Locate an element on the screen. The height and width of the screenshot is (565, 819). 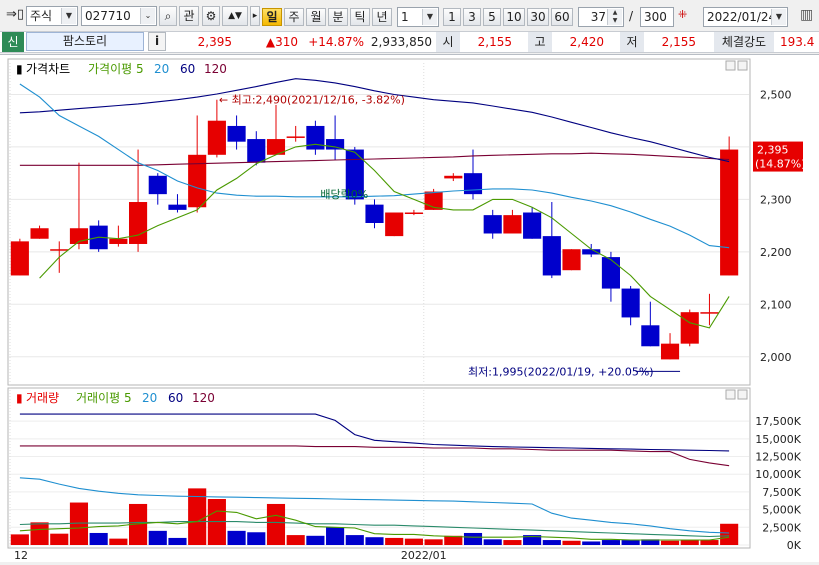
period-monthly-button: 월 is located at coordinates (316, 17).